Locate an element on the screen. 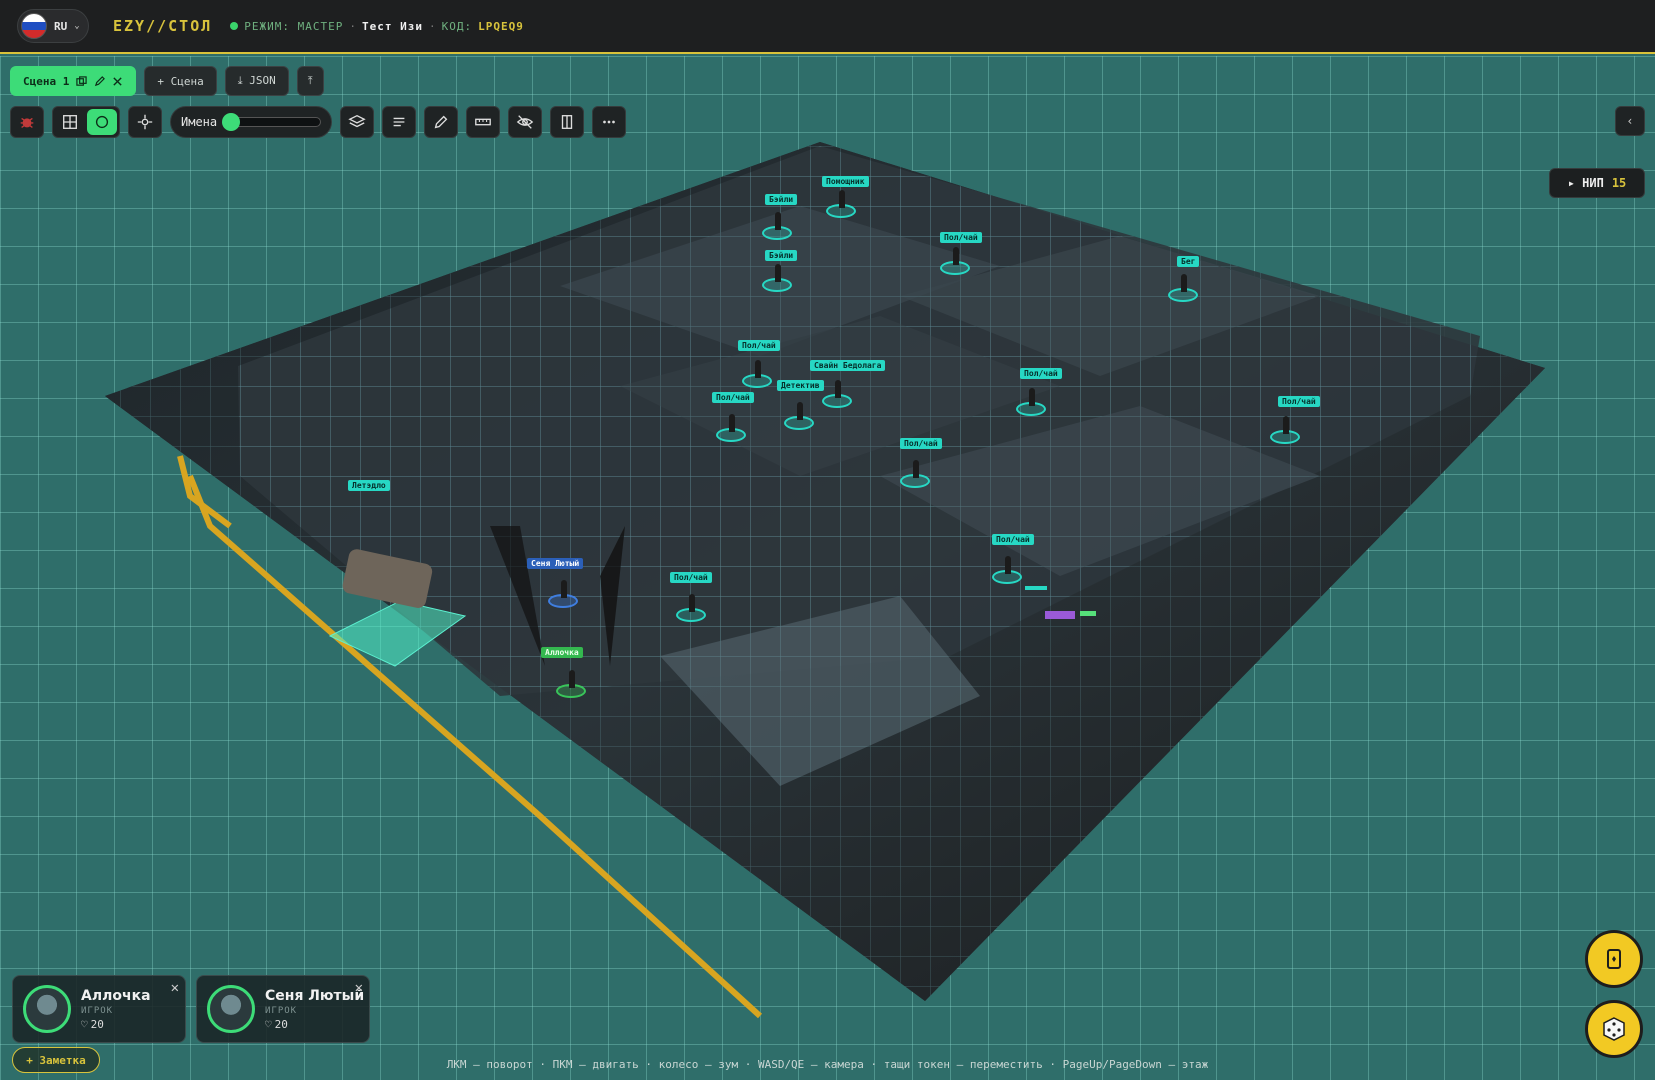 The image size is (1655, 1080). close-icon is located at coordinates (117, 81).